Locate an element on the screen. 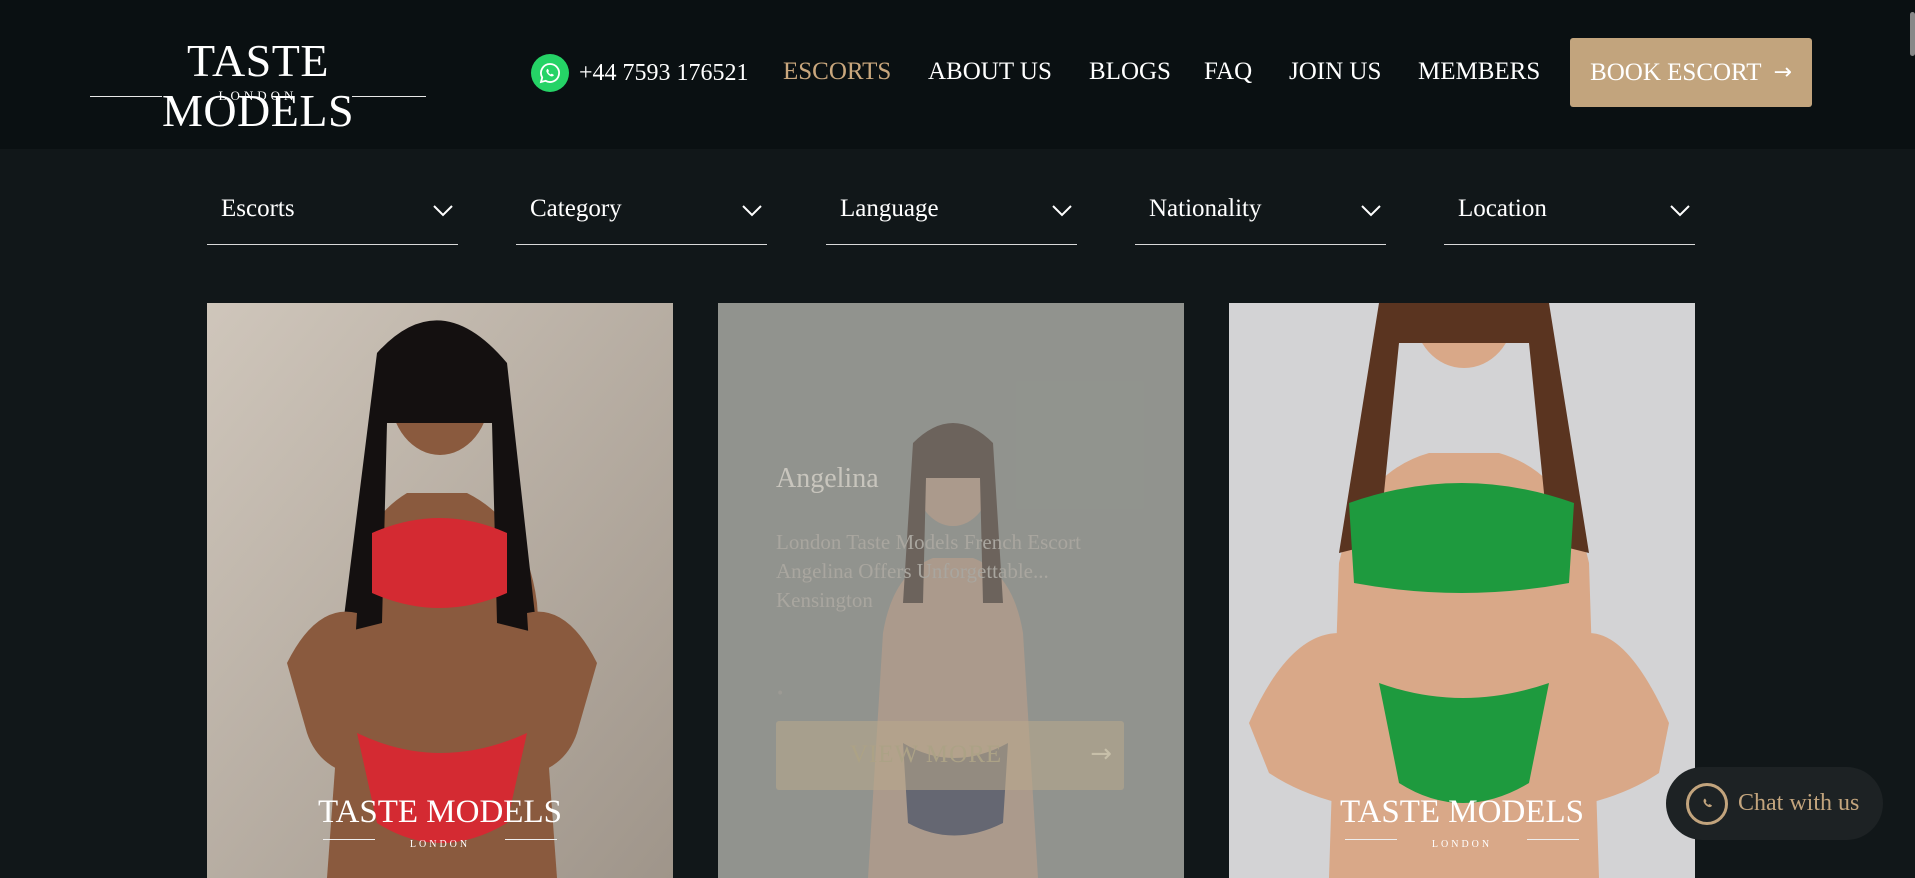 This screenshot has width=1915, height=878. chat-widget-button: Chat with us is located at coordinates (1774, 803).